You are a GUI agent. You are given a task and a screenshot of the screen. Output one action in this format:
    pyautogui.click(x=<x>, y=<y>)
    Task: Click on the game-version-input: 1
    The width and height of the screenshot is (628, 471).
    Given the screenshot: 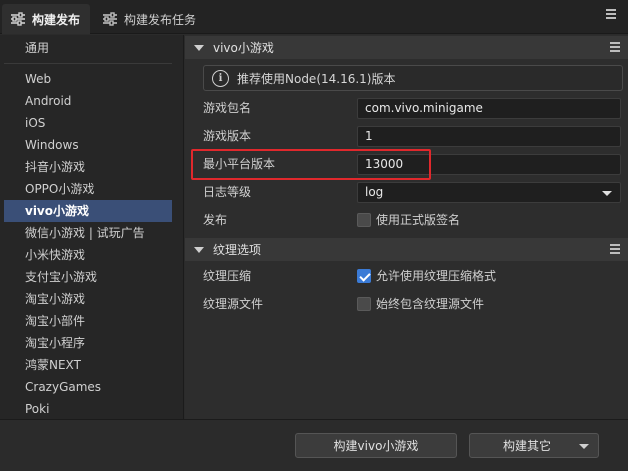 What is the action you would take?
    pyautogui.click(x=489, y=136)
    